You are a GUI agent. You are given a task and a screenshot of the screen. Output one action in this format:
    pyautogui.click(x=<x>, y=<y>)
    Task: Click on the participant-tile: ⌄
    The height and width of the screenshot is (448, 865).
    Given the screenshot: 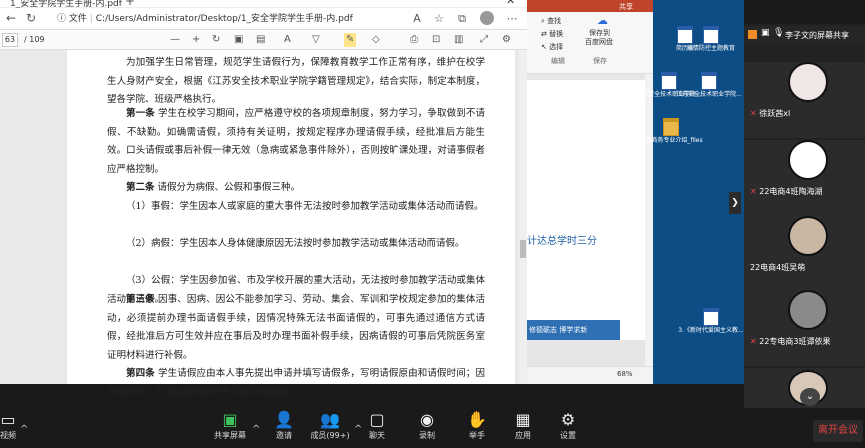 What is the action you would take?
    pyautogui.click(x=804, y=388)
    